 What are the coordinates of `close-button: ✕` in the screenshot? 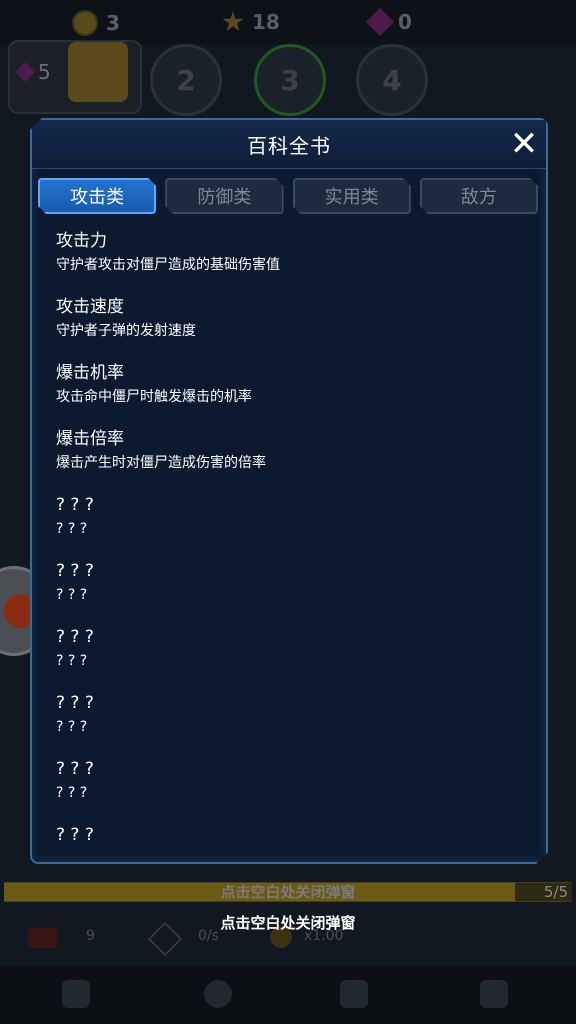 It's located at (524, 144).